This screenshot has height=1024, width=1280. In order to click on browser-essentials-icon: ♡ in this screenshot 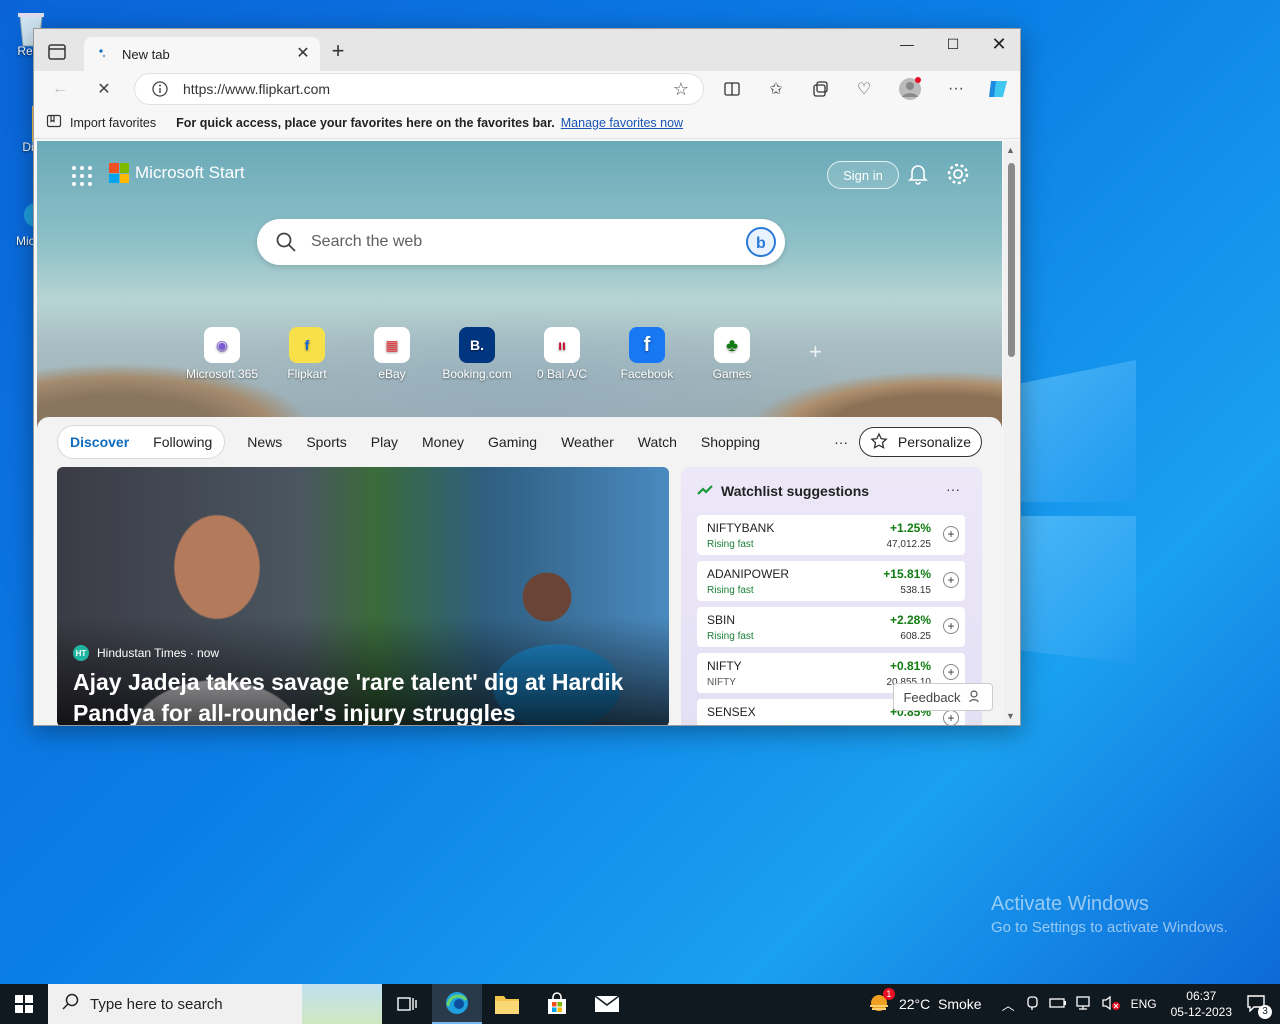, I will do `click(864, 89)`.